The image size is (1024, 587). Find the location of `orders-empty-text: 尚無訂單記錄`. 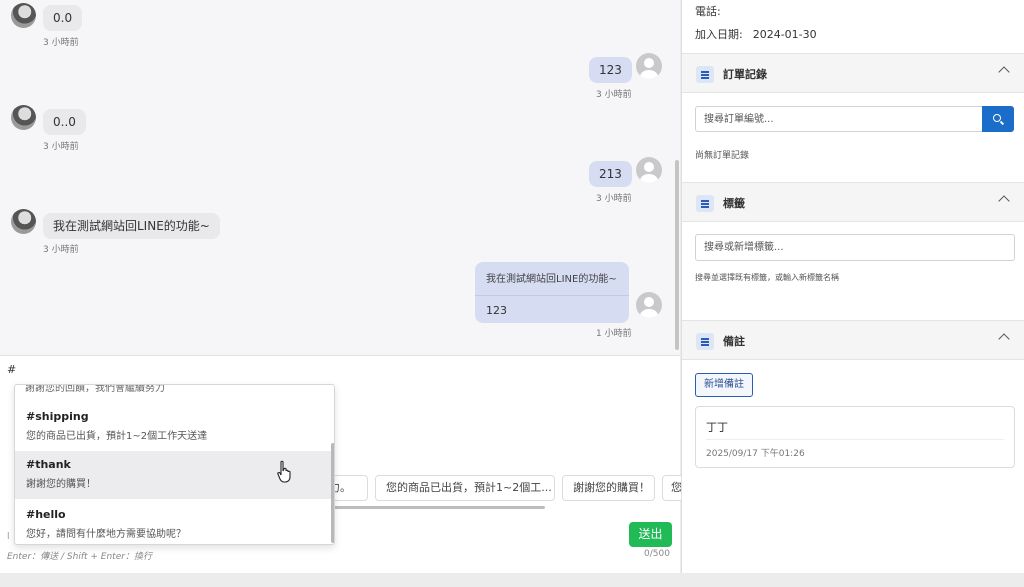

orders-empty-text: 尚無訂單記錄 is located at coordinates (722, 156).